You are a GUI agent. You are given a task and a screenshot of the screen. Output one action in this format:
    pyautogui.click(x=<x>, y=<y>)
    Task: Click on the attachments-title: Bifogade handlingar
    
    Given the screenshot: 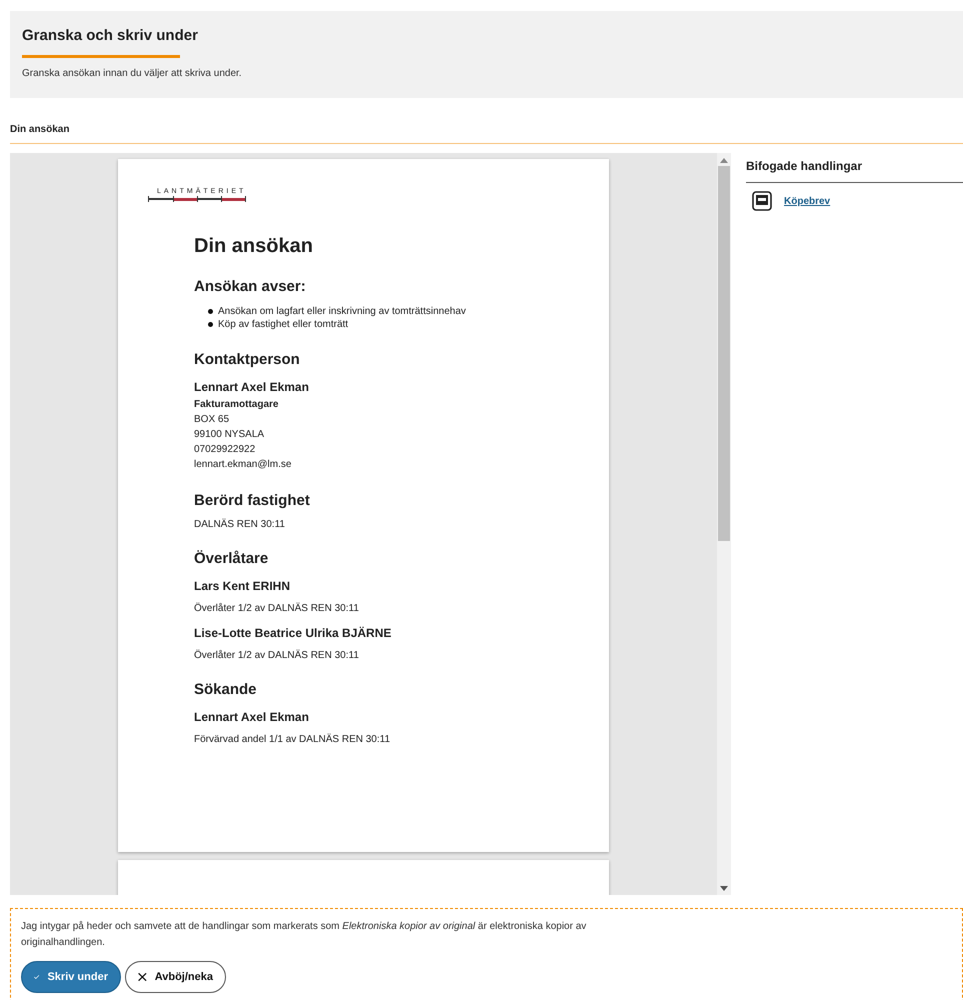 What is the action you would take?
    pyautogui.click(x=854, y=171)
    